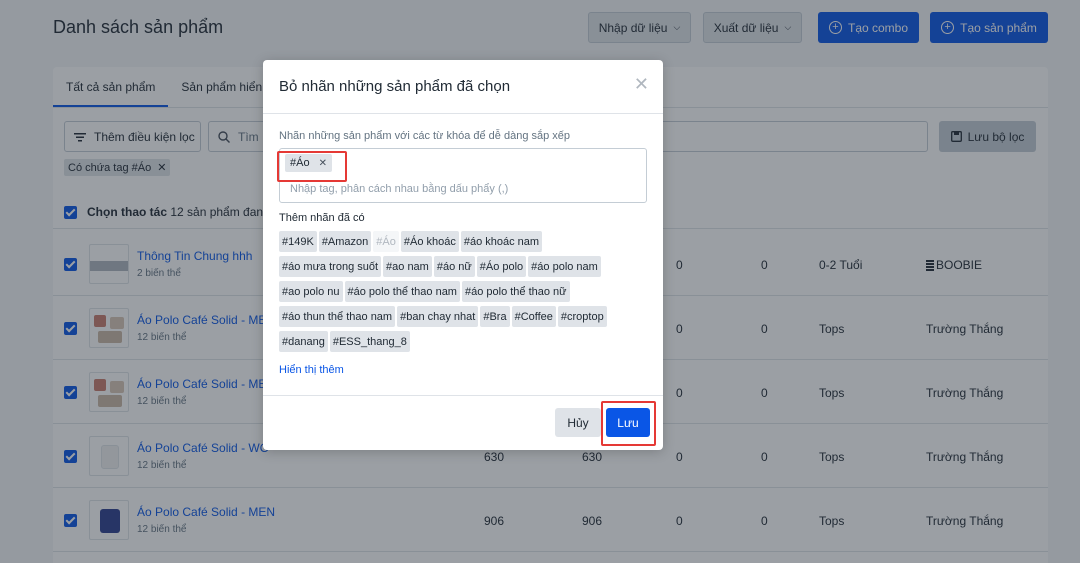 The width and height of the screenshot is (1080, 563). Describe the element at coordinates (311, 370) in the screenshot. I see `show-more-link: Hiển thị thêm` at that location.